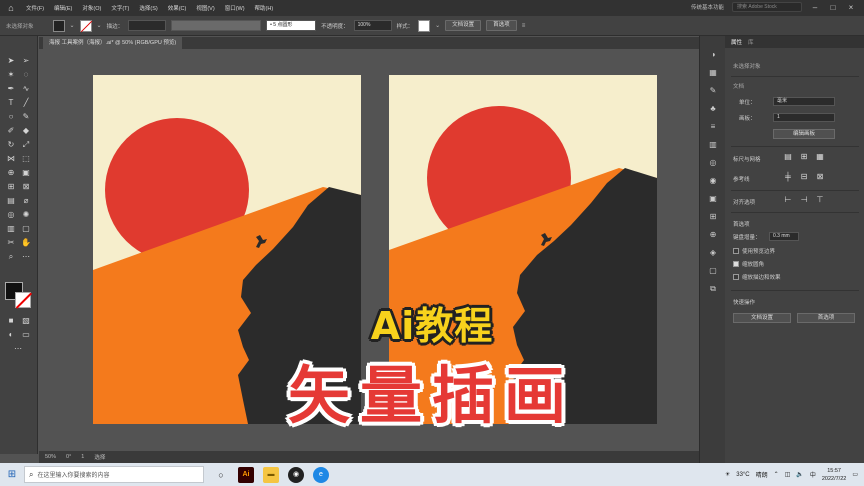 This screenshot has width=864, height=486. I want to click on line-tool-icon: ╱, so click(26, 103).